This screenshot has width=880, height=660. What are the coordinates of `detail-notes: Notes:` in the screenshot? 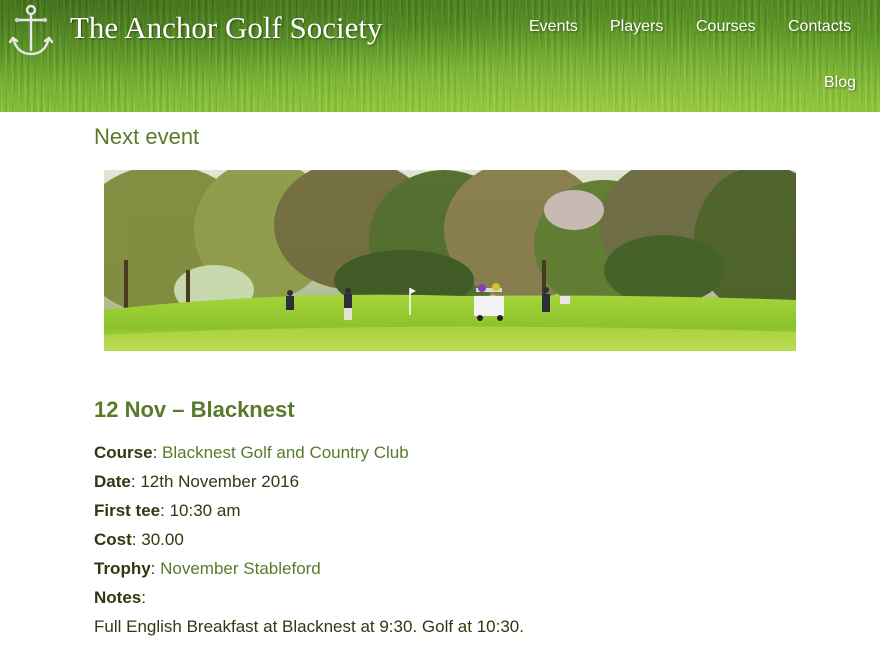 It's located at (309, 601).